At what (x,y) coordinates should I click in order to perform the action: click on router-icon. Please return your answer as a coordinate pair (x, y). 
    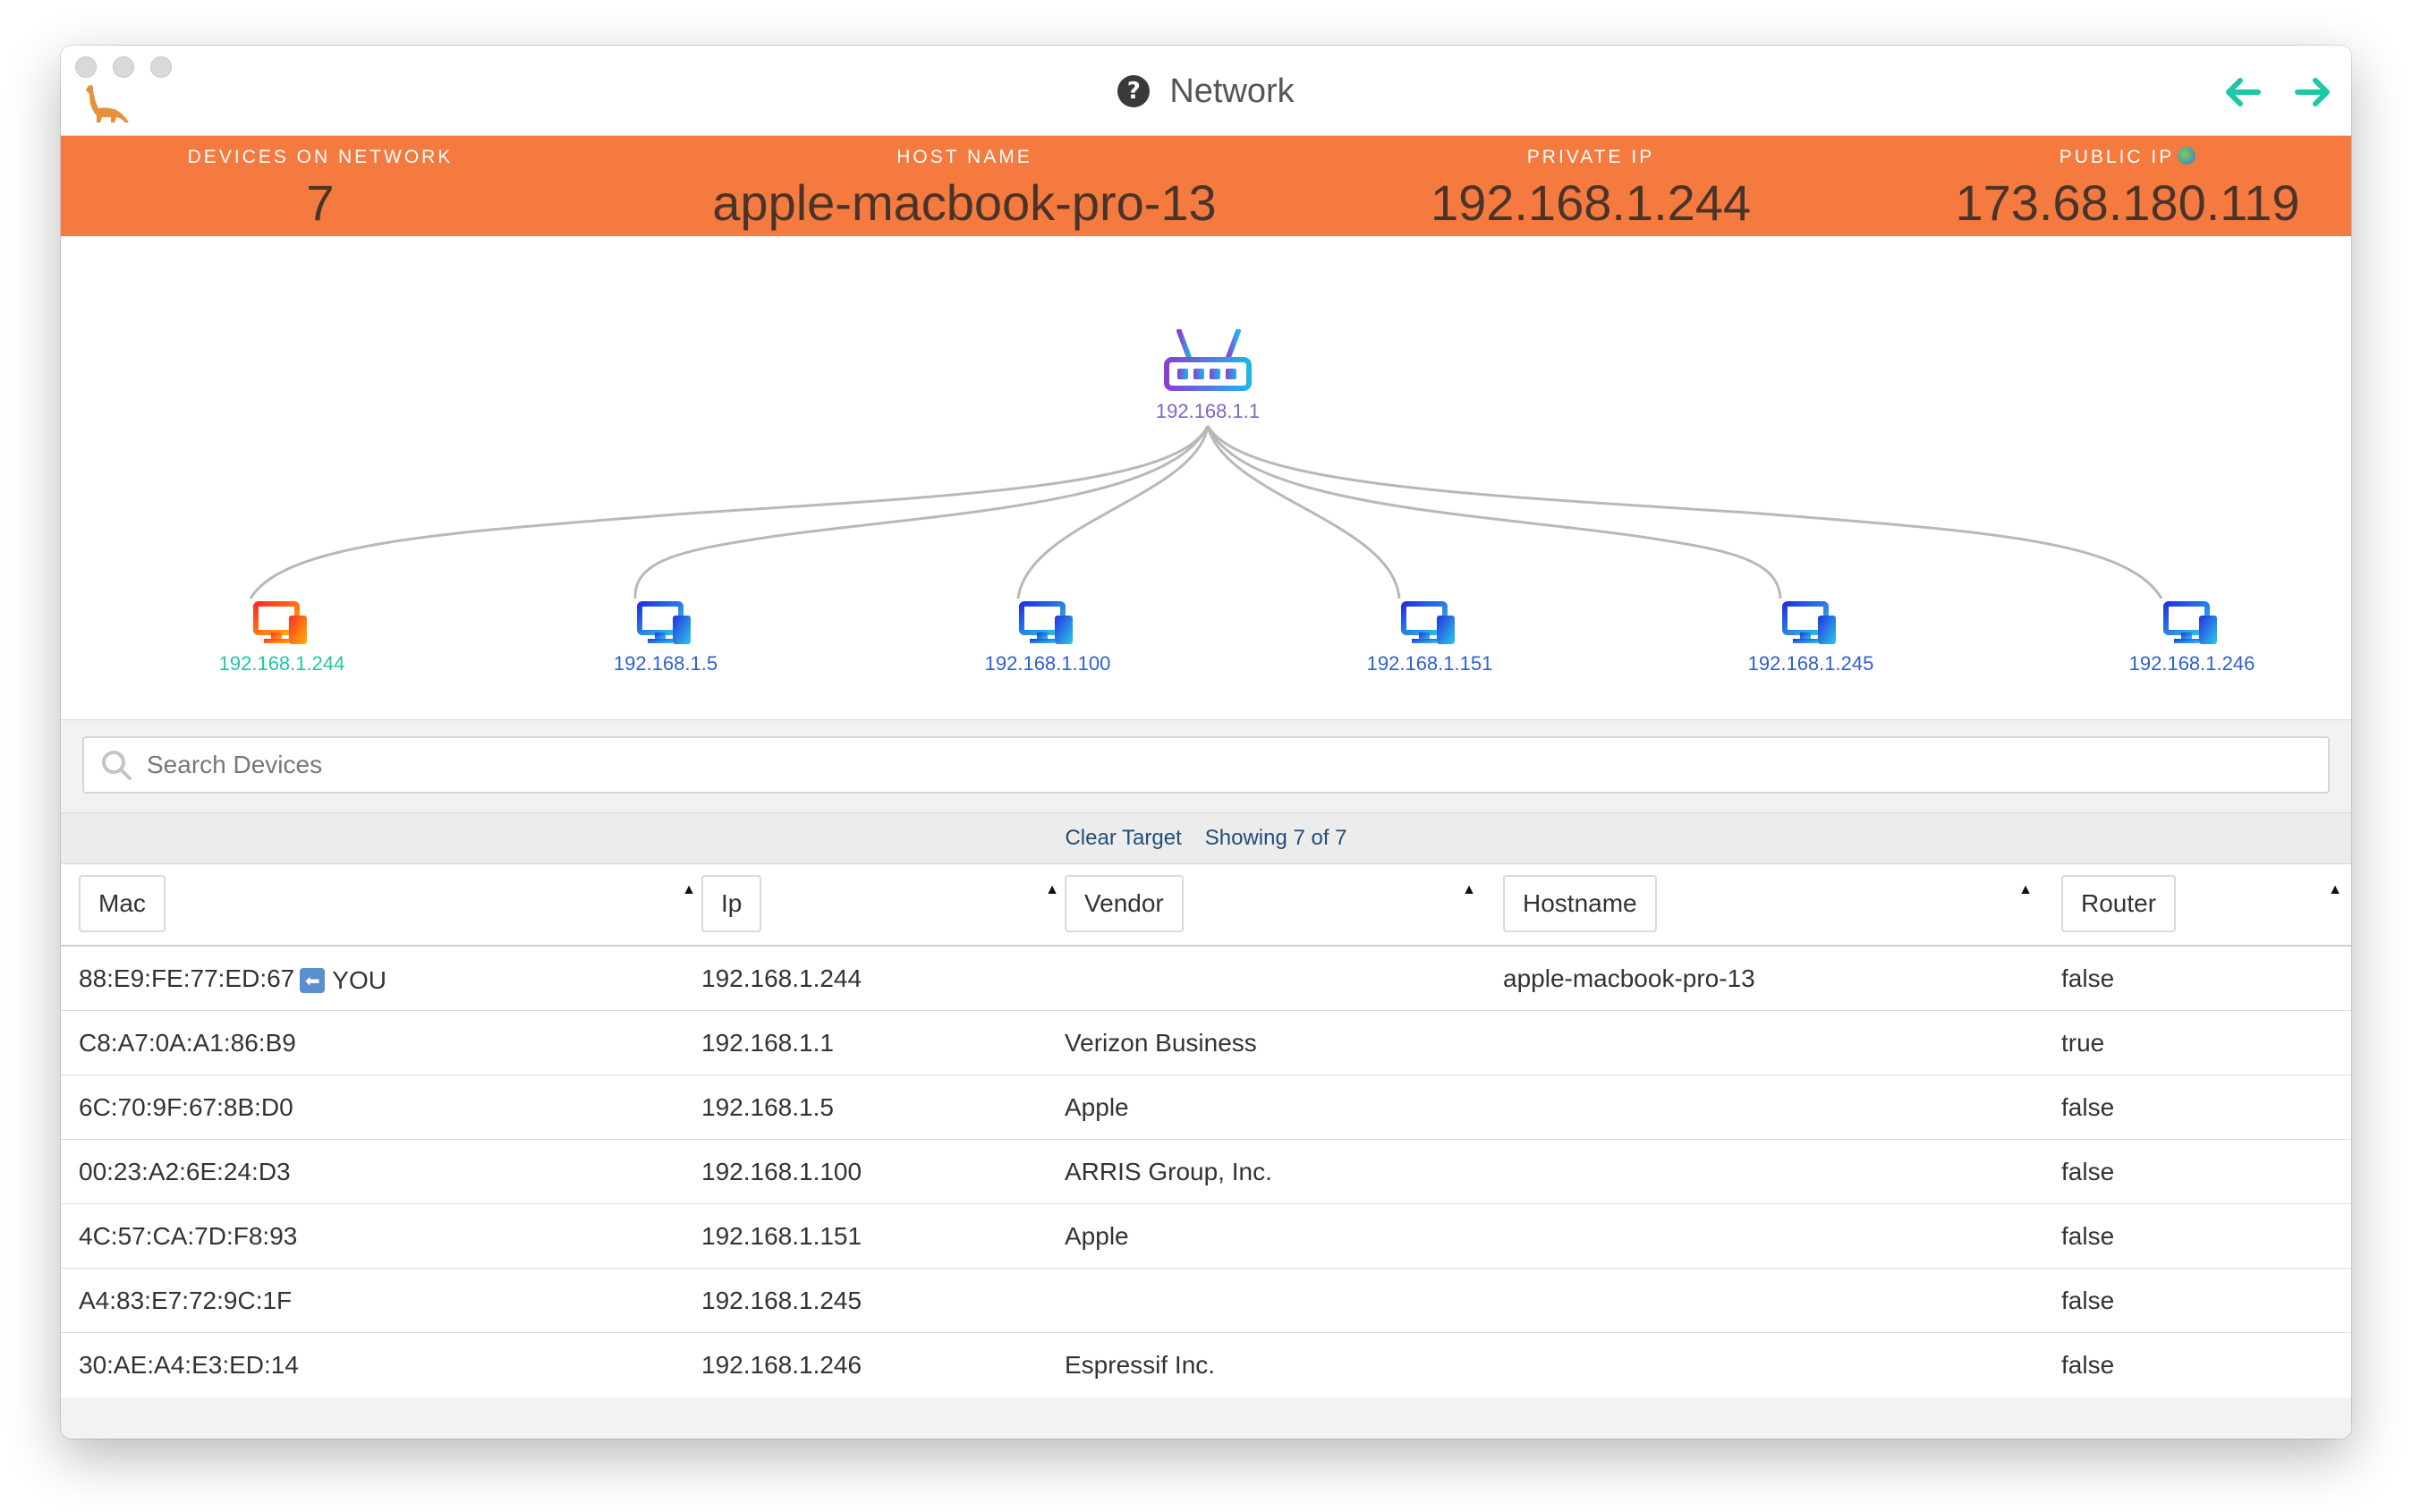
    Looking at the image, I should click on (1208, 359).